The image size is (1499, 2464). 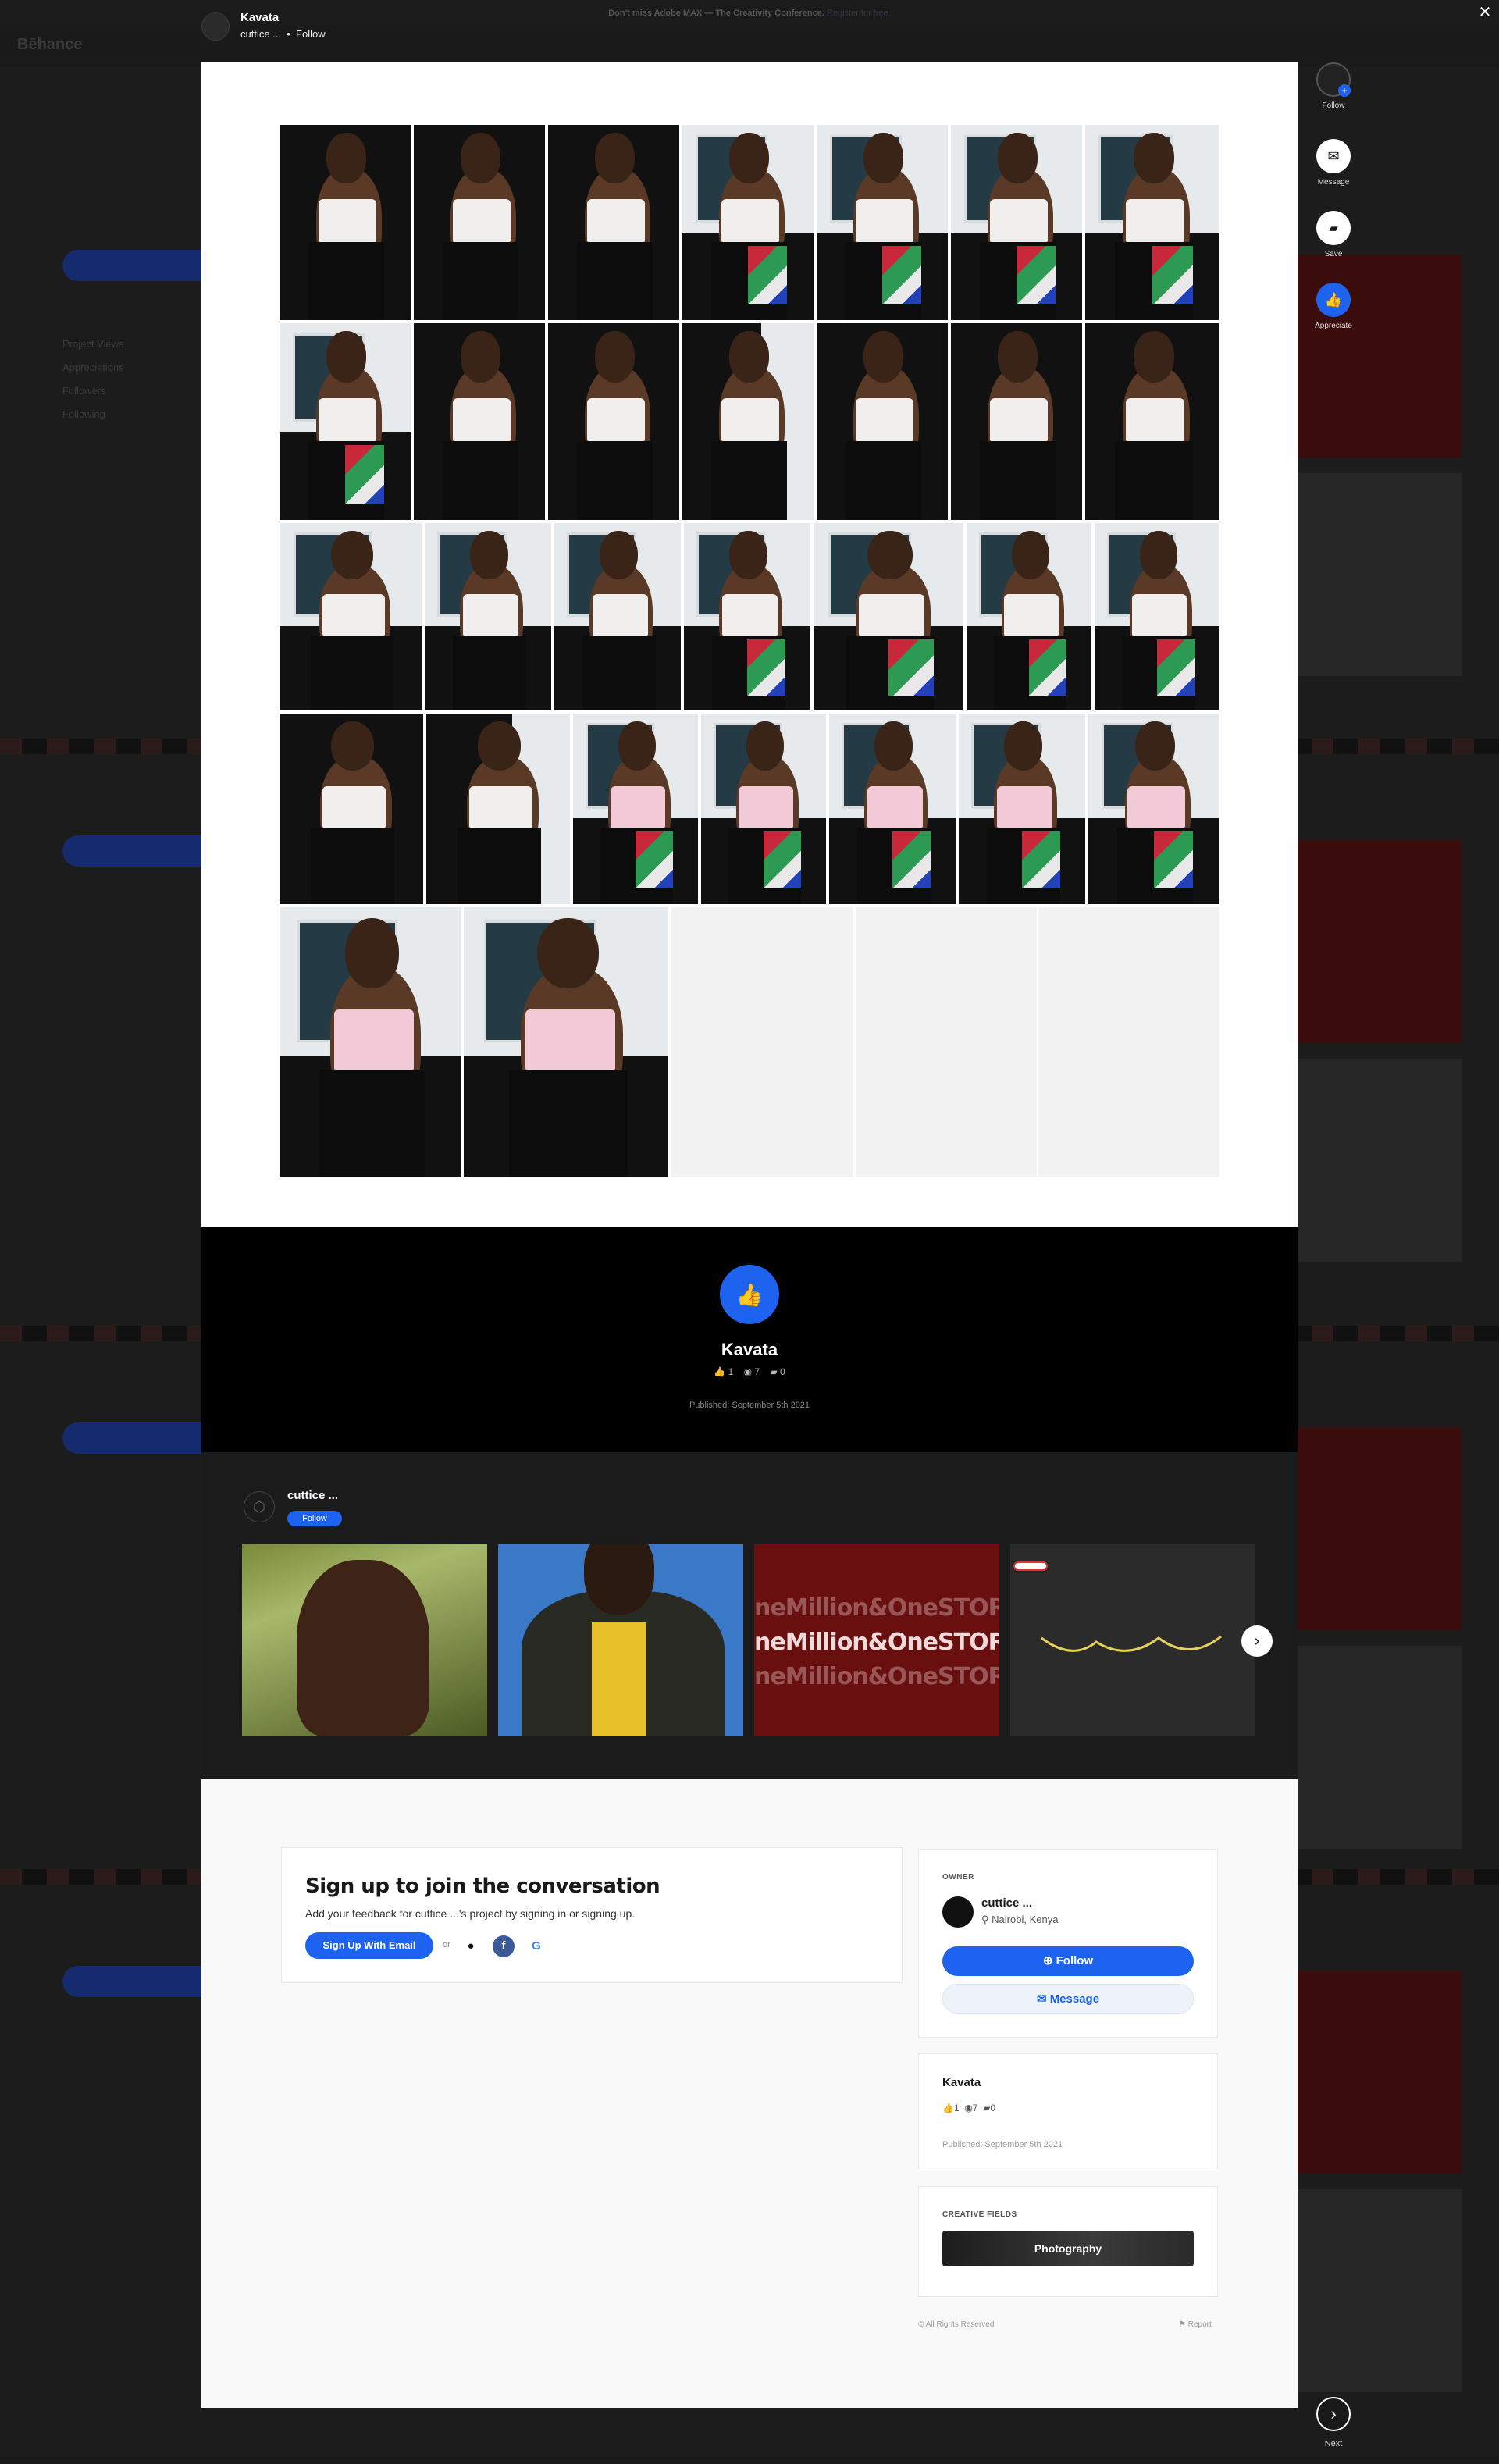 I want to click on report-link: ⚑ Report, so click(x=1195, y=2324).